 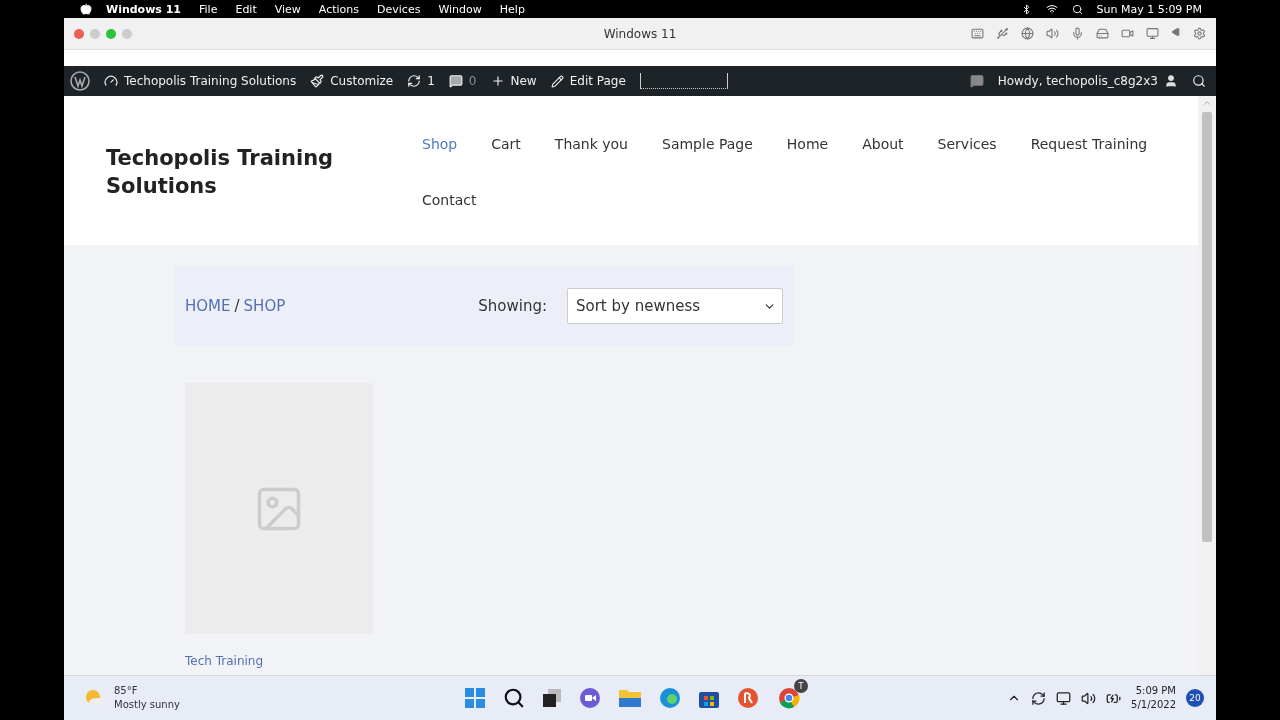 I want to click on network-icon, so click(x=1064, y=698).